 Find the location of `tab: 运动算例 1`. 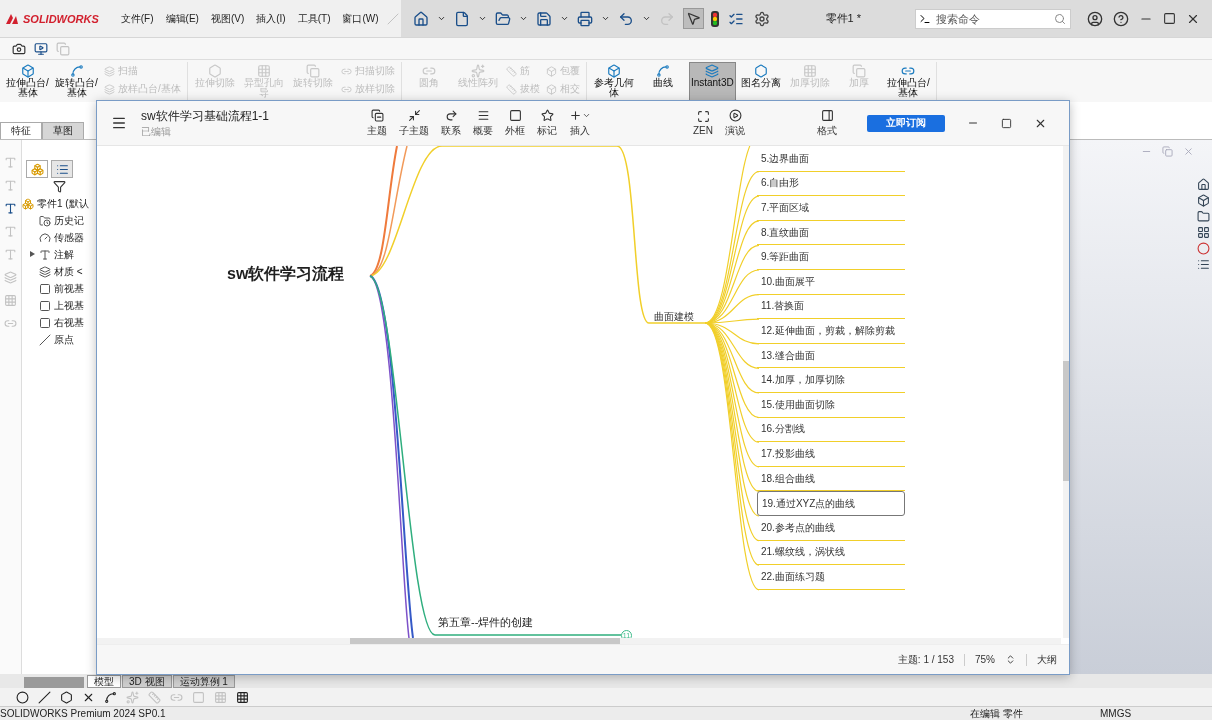

tab: 运动算例 1 is located at coordinates (203, 681).